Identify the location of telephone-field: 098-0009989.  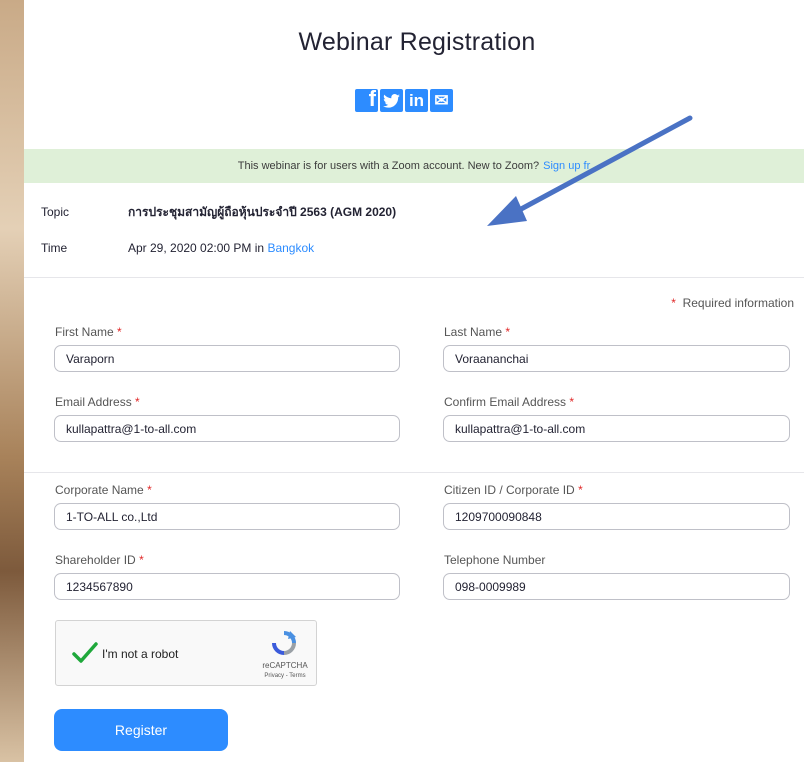
(616, 586).